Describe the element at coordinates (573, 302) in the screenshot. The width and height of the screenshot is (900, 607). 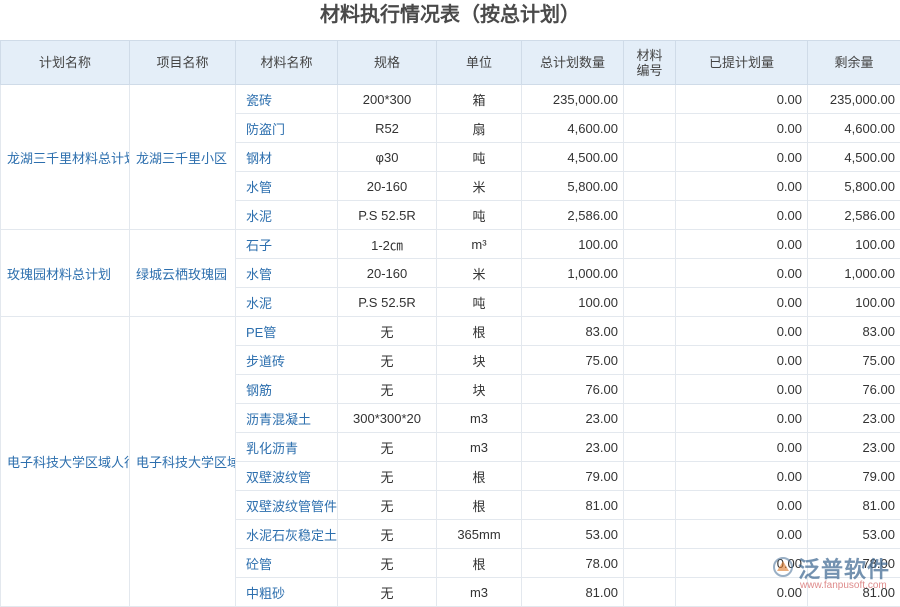
I see `cell-total-qty: 100.00` at that location.